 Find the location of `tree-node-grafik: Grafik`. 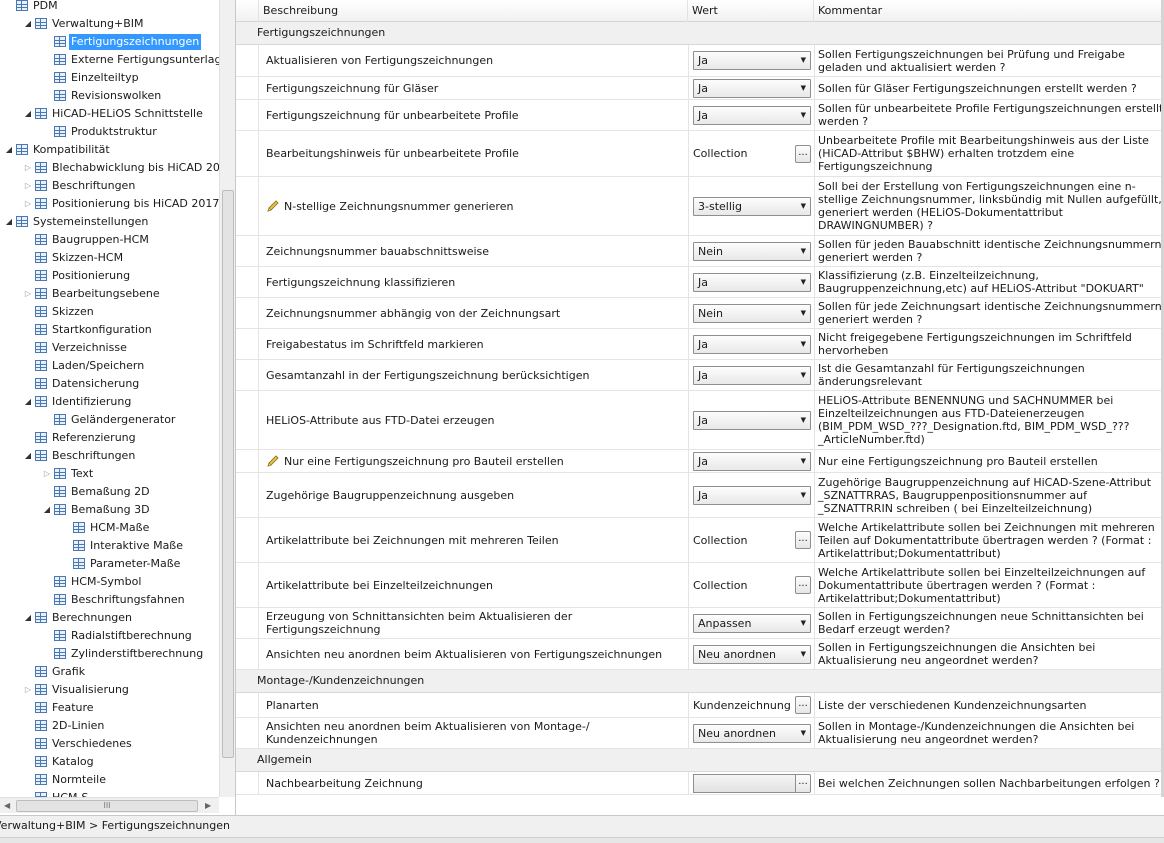

tree-node-grafik: Grafik is located at coordinates (110, 672).